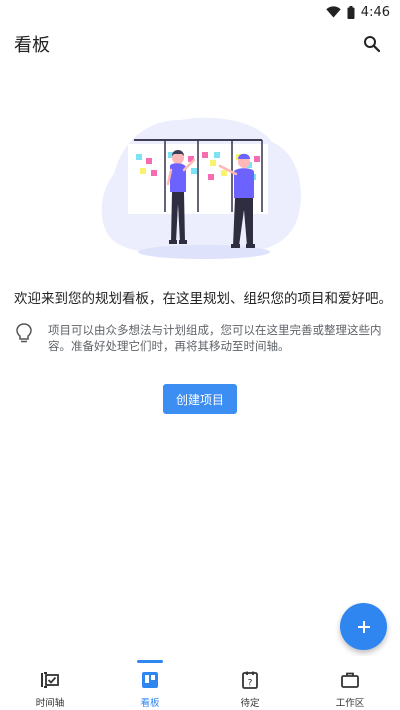 The image size is (400, 710). Describe the element at coordinates (350, 703) in the screenshot. I see `nav-label: 工作区` at that location.